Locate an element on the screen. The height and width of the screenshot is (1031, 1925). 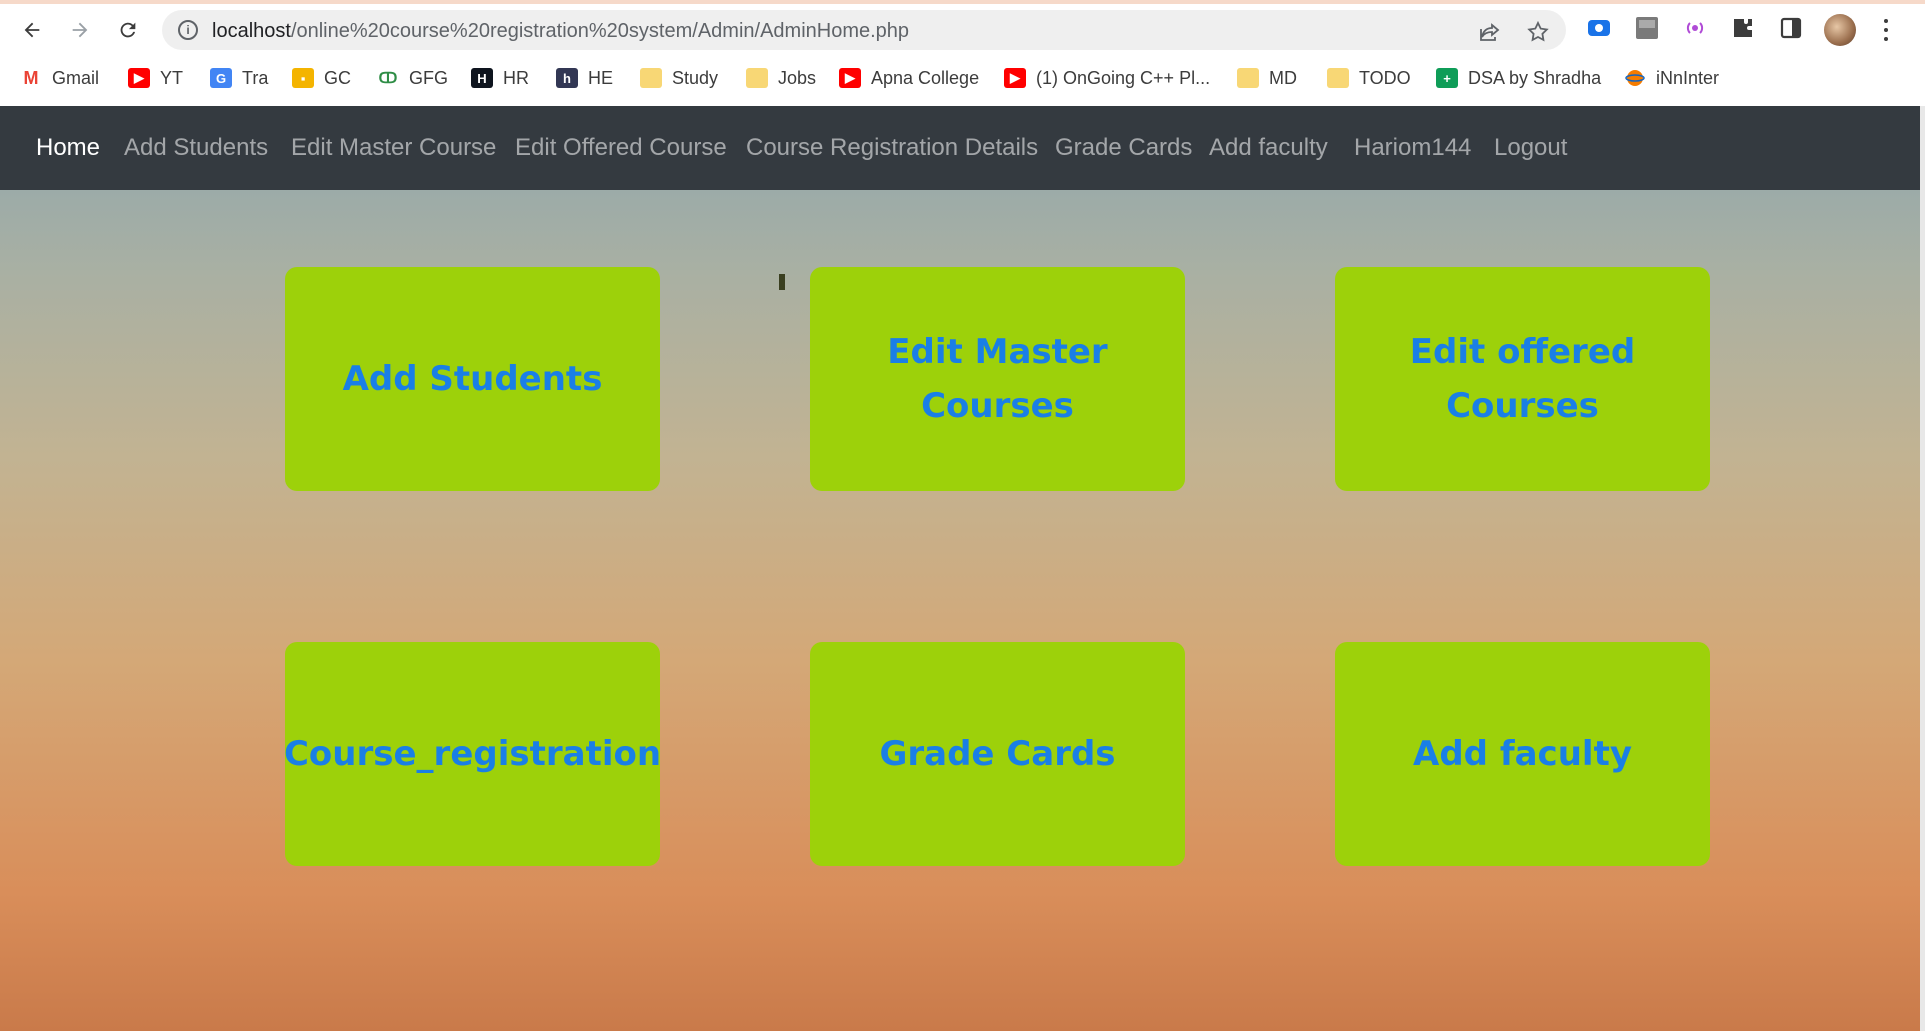
back-button is located at coordinates (32, 30).